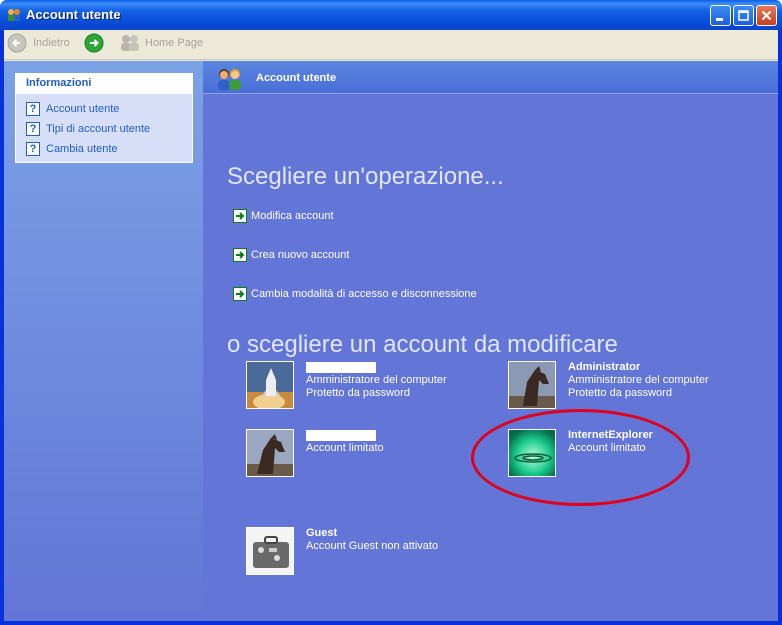  What do you see at coordinates (422, 344) in the screenshot?
I see `account-heading: o scegliere un account da modificare` at bounding box center [422, 344].